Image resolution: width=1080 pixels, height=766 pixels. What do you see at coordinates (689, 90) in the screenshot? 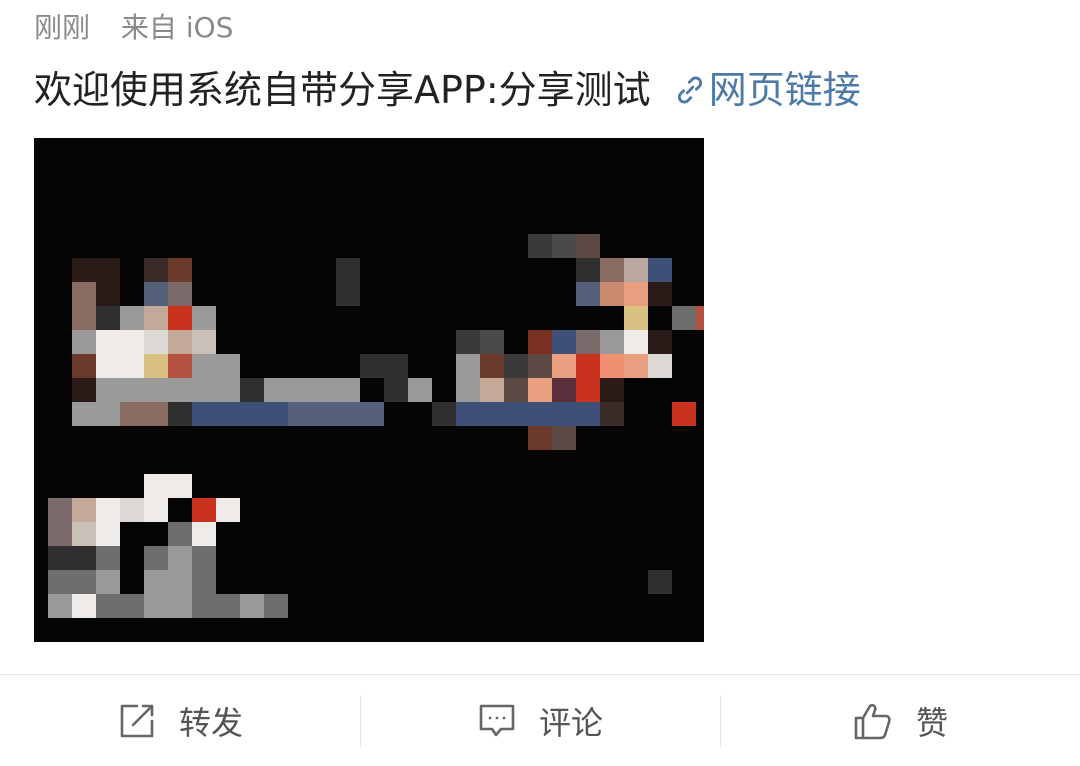
I see `link-icon` at bounding box center [689, 90].